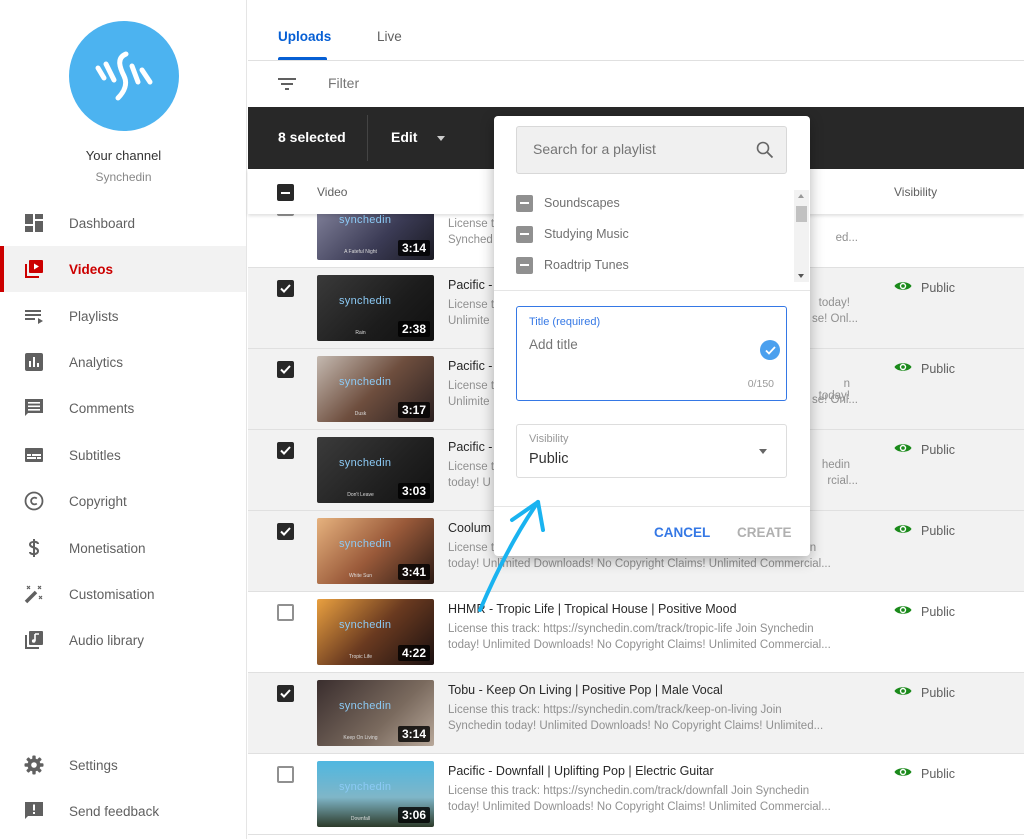  Describe the element at coordinates (636, 30) in the screenshot. I see `tab-bar: Uploads Live` at that location.